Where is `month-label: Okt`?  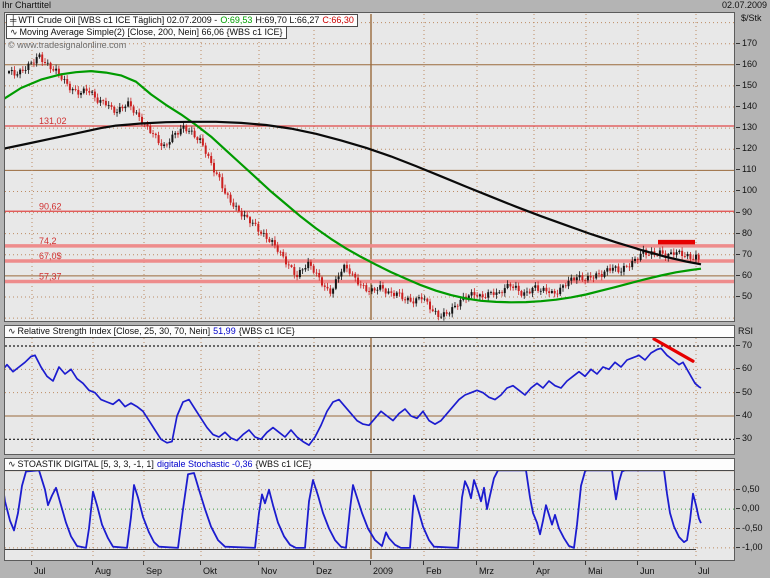
month-label: Okt is located at coordinates (210, 571).